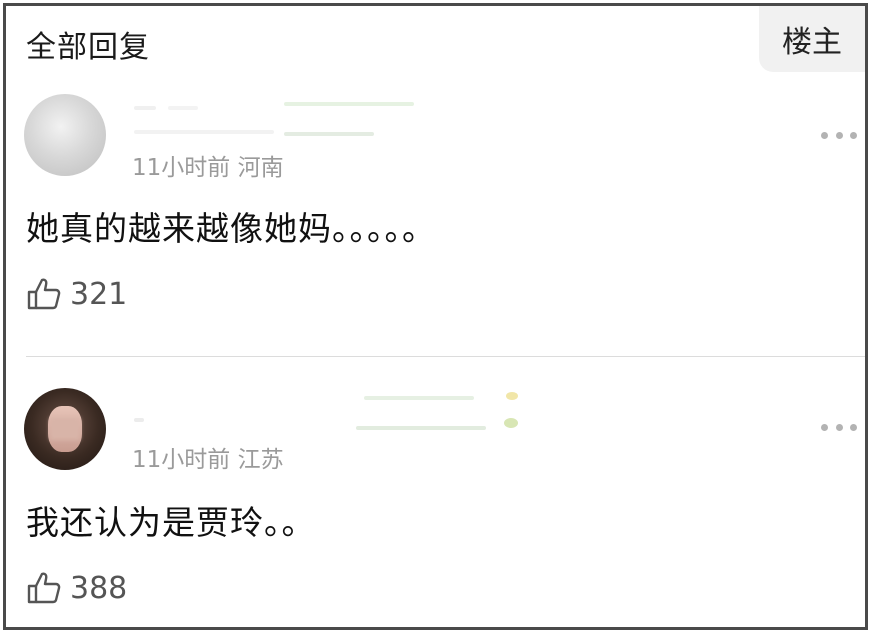 This screenshot has height=631, width=869. What do you see at coordinates (260, 460) in the screenshot?
I see `comment-location: 江苏` at bounding box center [260, 460].